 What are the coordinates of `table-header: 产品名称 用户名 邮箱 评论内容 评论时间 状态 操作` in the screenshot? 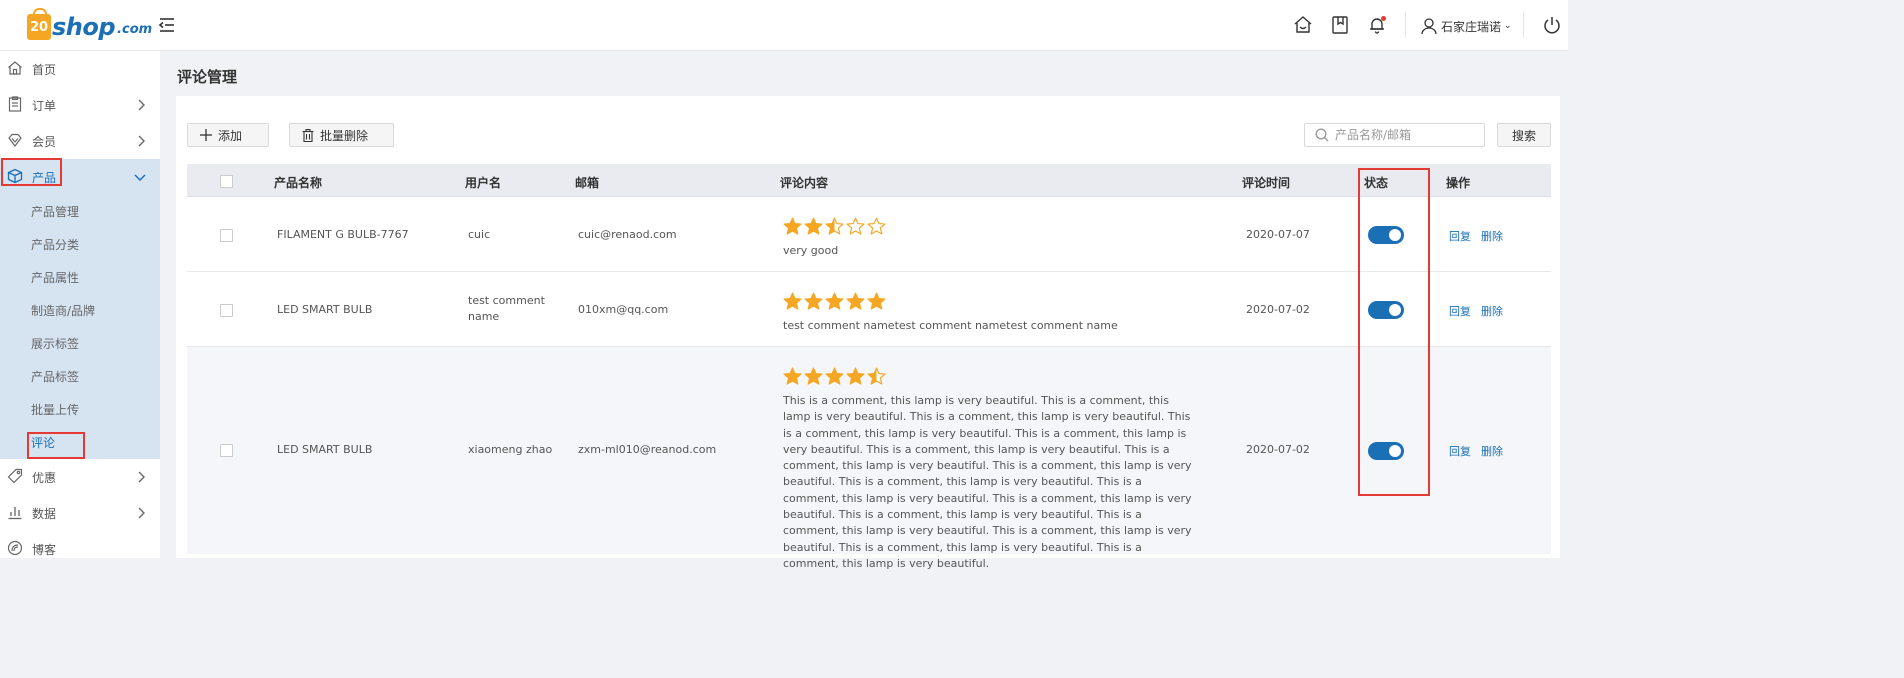 It's located at (869, 180).